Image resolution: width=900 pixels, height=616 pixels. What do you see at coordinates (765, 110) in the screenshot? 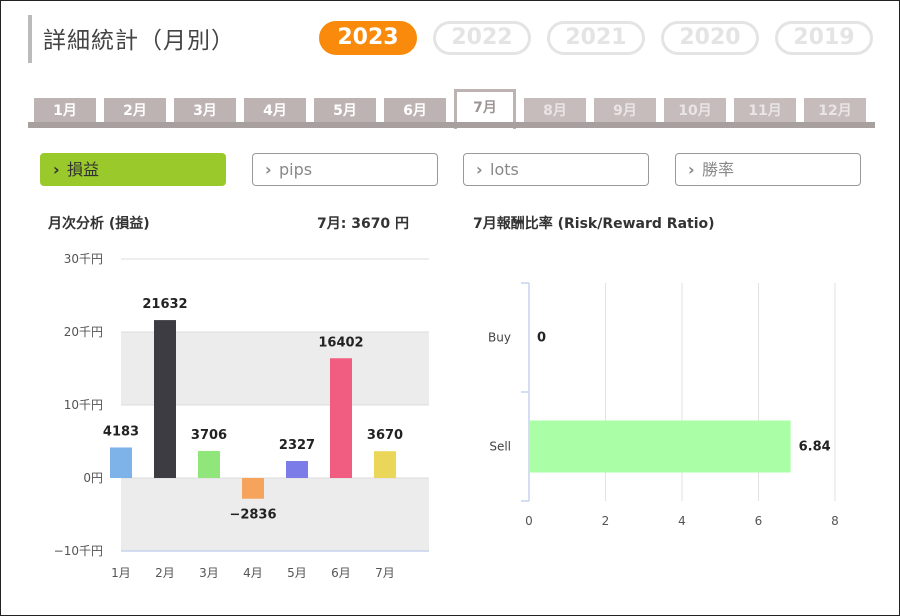
I see `month-tab-11: 11月` at bounding box center [765, 110].